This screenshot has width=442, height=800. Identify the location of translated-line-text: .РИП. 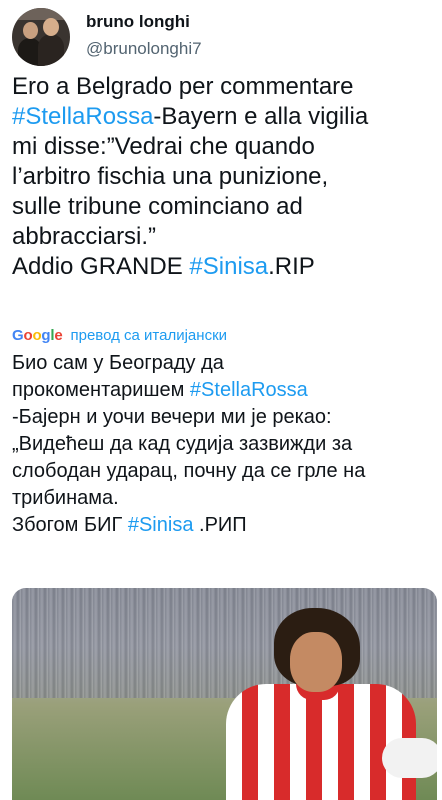
(220, 525).